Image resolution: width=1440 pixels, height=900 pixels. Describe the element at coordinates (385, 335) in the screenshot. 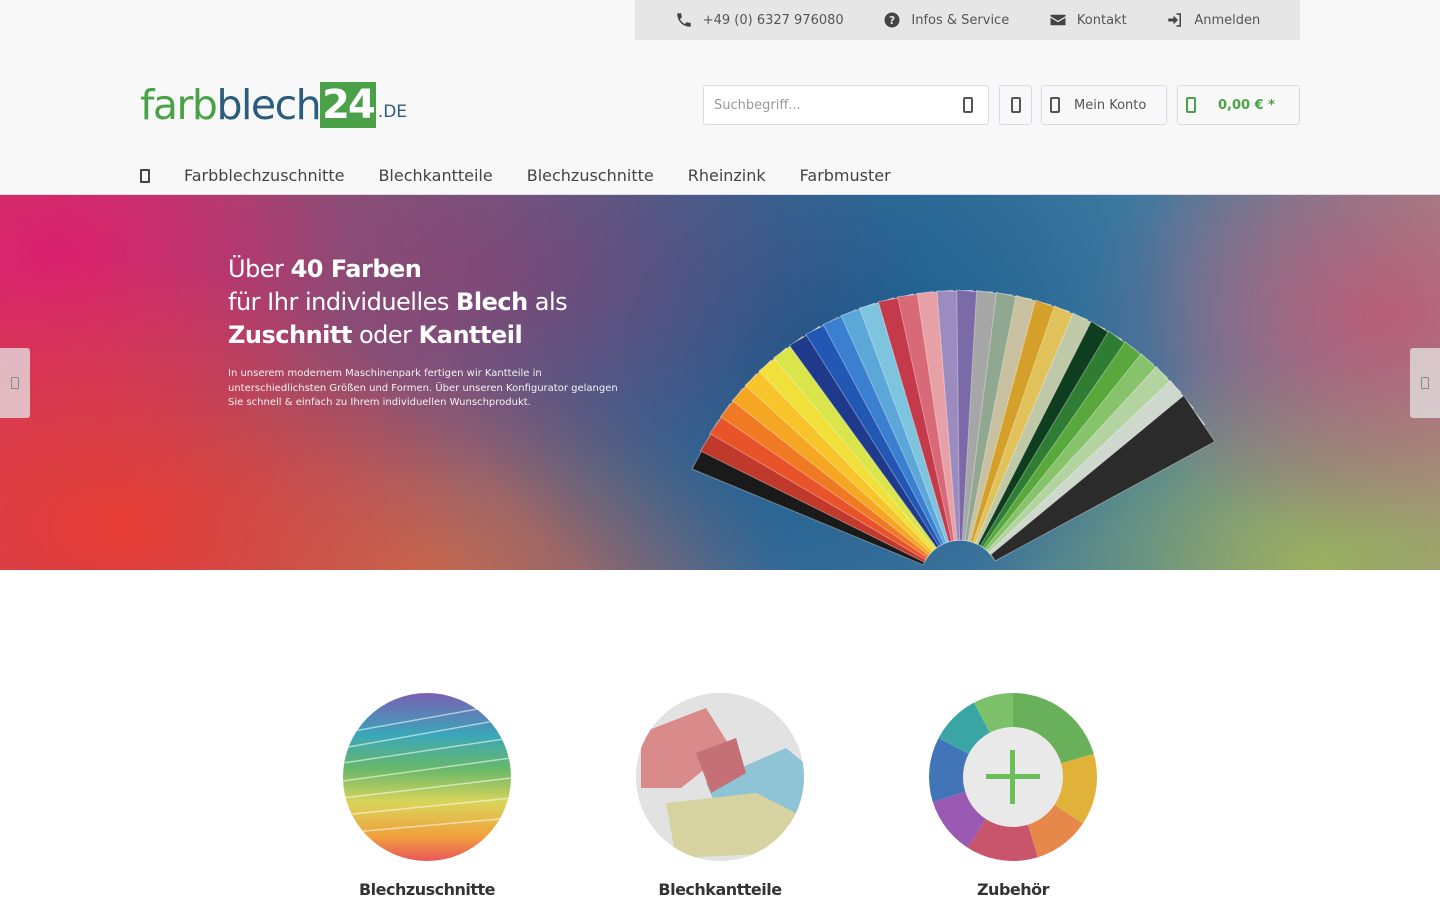

I see `hero-line3-b: oder` at that location.